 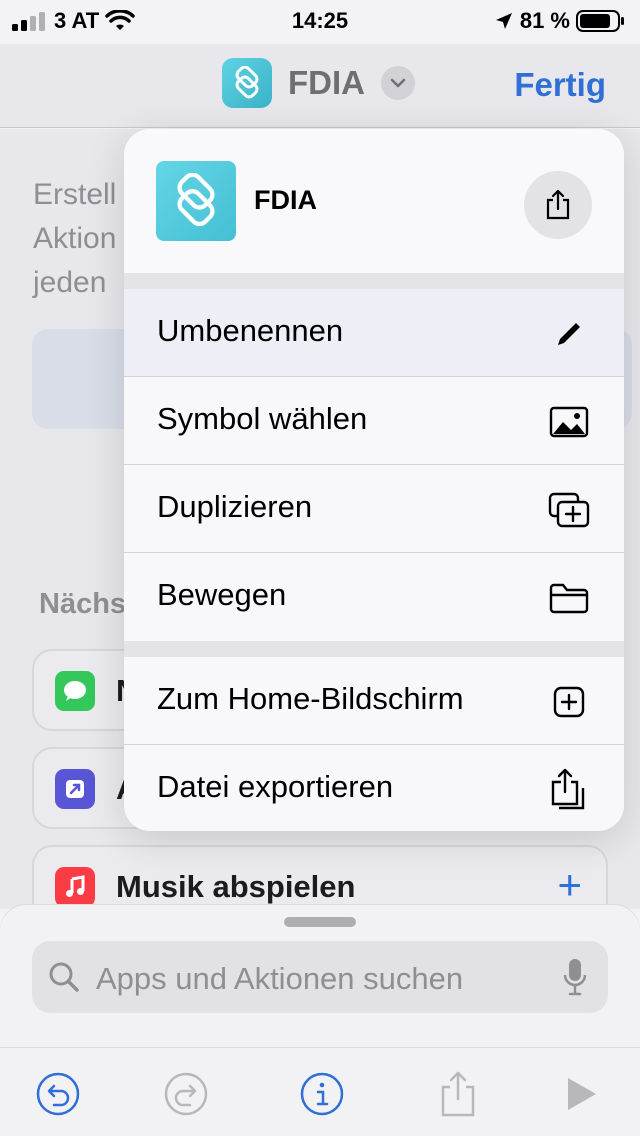 I want to click on export-file-icon, so click(x=569, y=789).